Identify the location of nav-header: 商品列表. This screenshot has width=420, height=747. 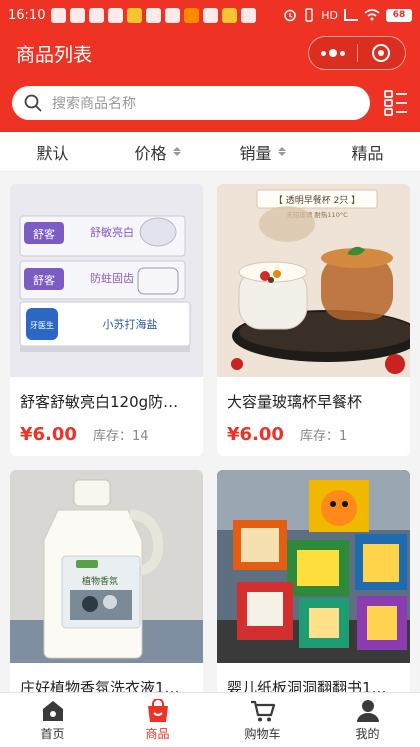
(210, 53).